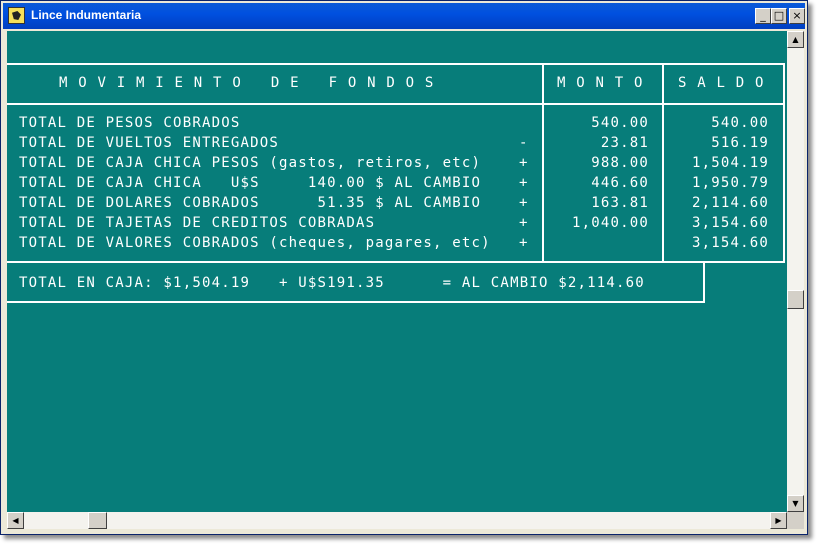 The height and width of the screenshot is (547, 820). What do you see at coordinates (97, 520) in the screenshot?
I see `horizontal-scroll-thumb` at bounding box center [97, 520].